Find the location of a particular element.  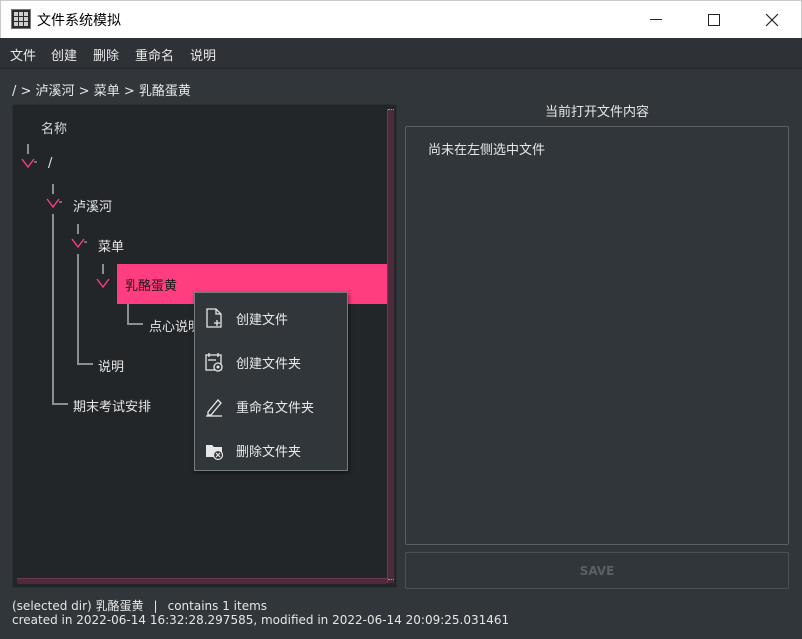

new-file-icon is located at coordinates (214, 318).